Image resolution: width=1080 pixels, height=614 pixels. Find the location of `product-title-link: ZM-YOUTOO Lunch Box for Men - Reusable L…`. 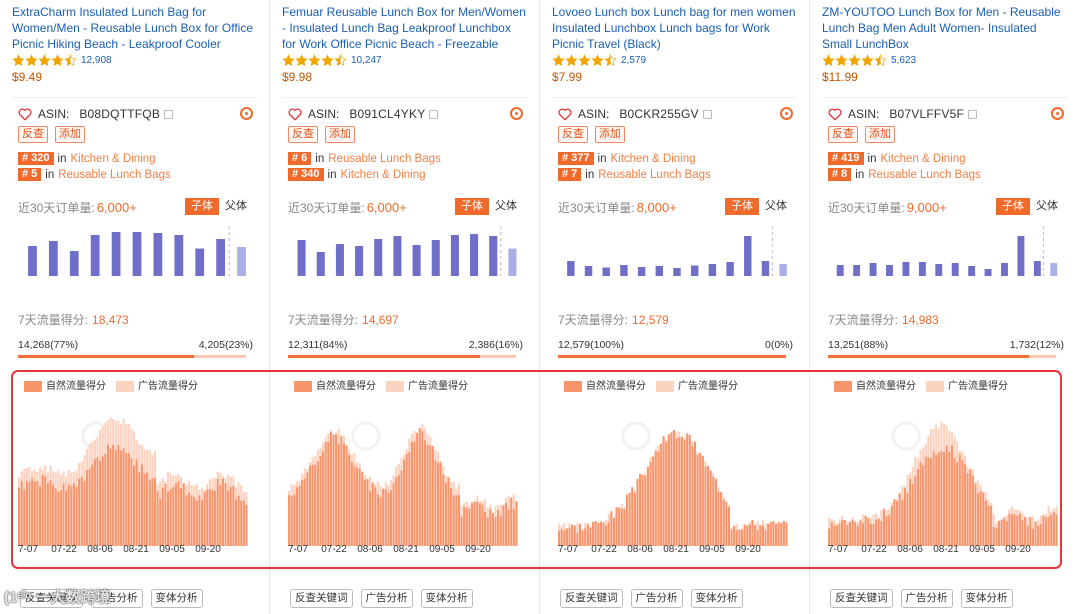

product-title-link: ZM-YOUTOO Lunch Box for Men - Reusable L… is located at coordinates (945, 29).